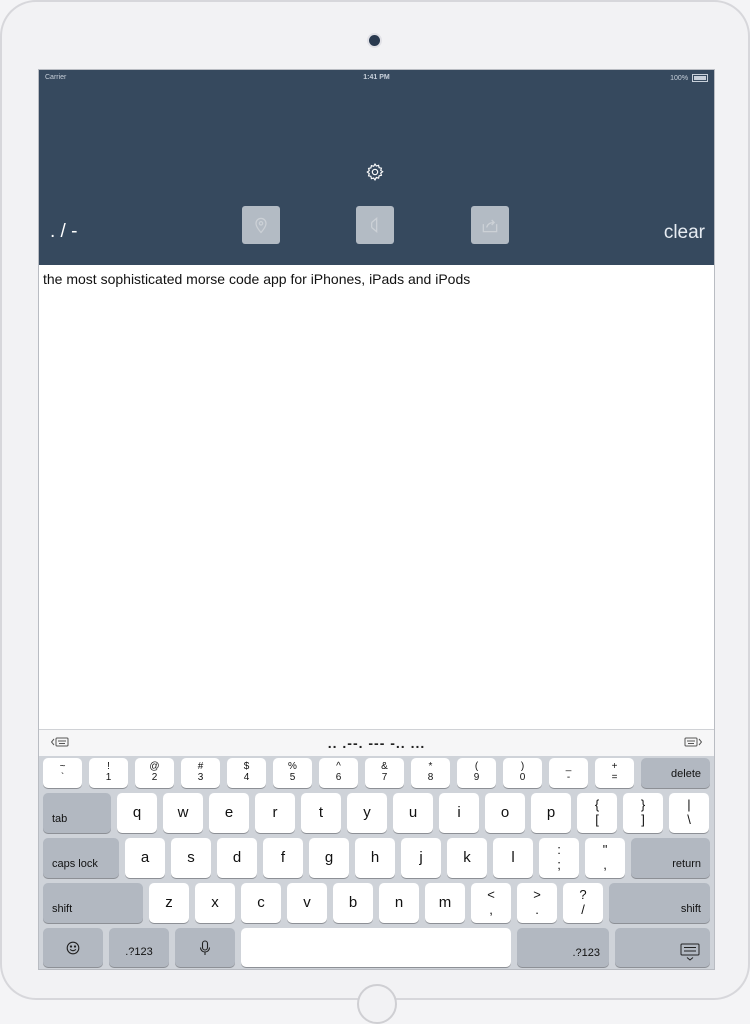  I want to click on key-m: m, so click(445, 903).